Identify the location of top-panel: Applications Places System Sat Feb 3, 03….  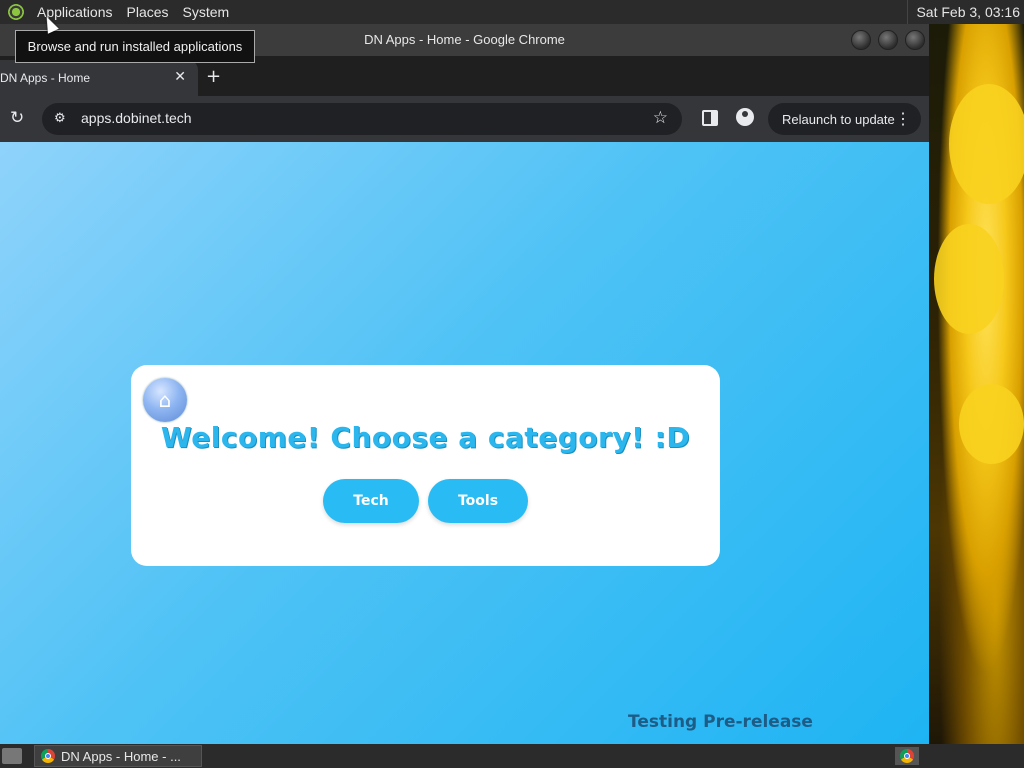
(512, 12).